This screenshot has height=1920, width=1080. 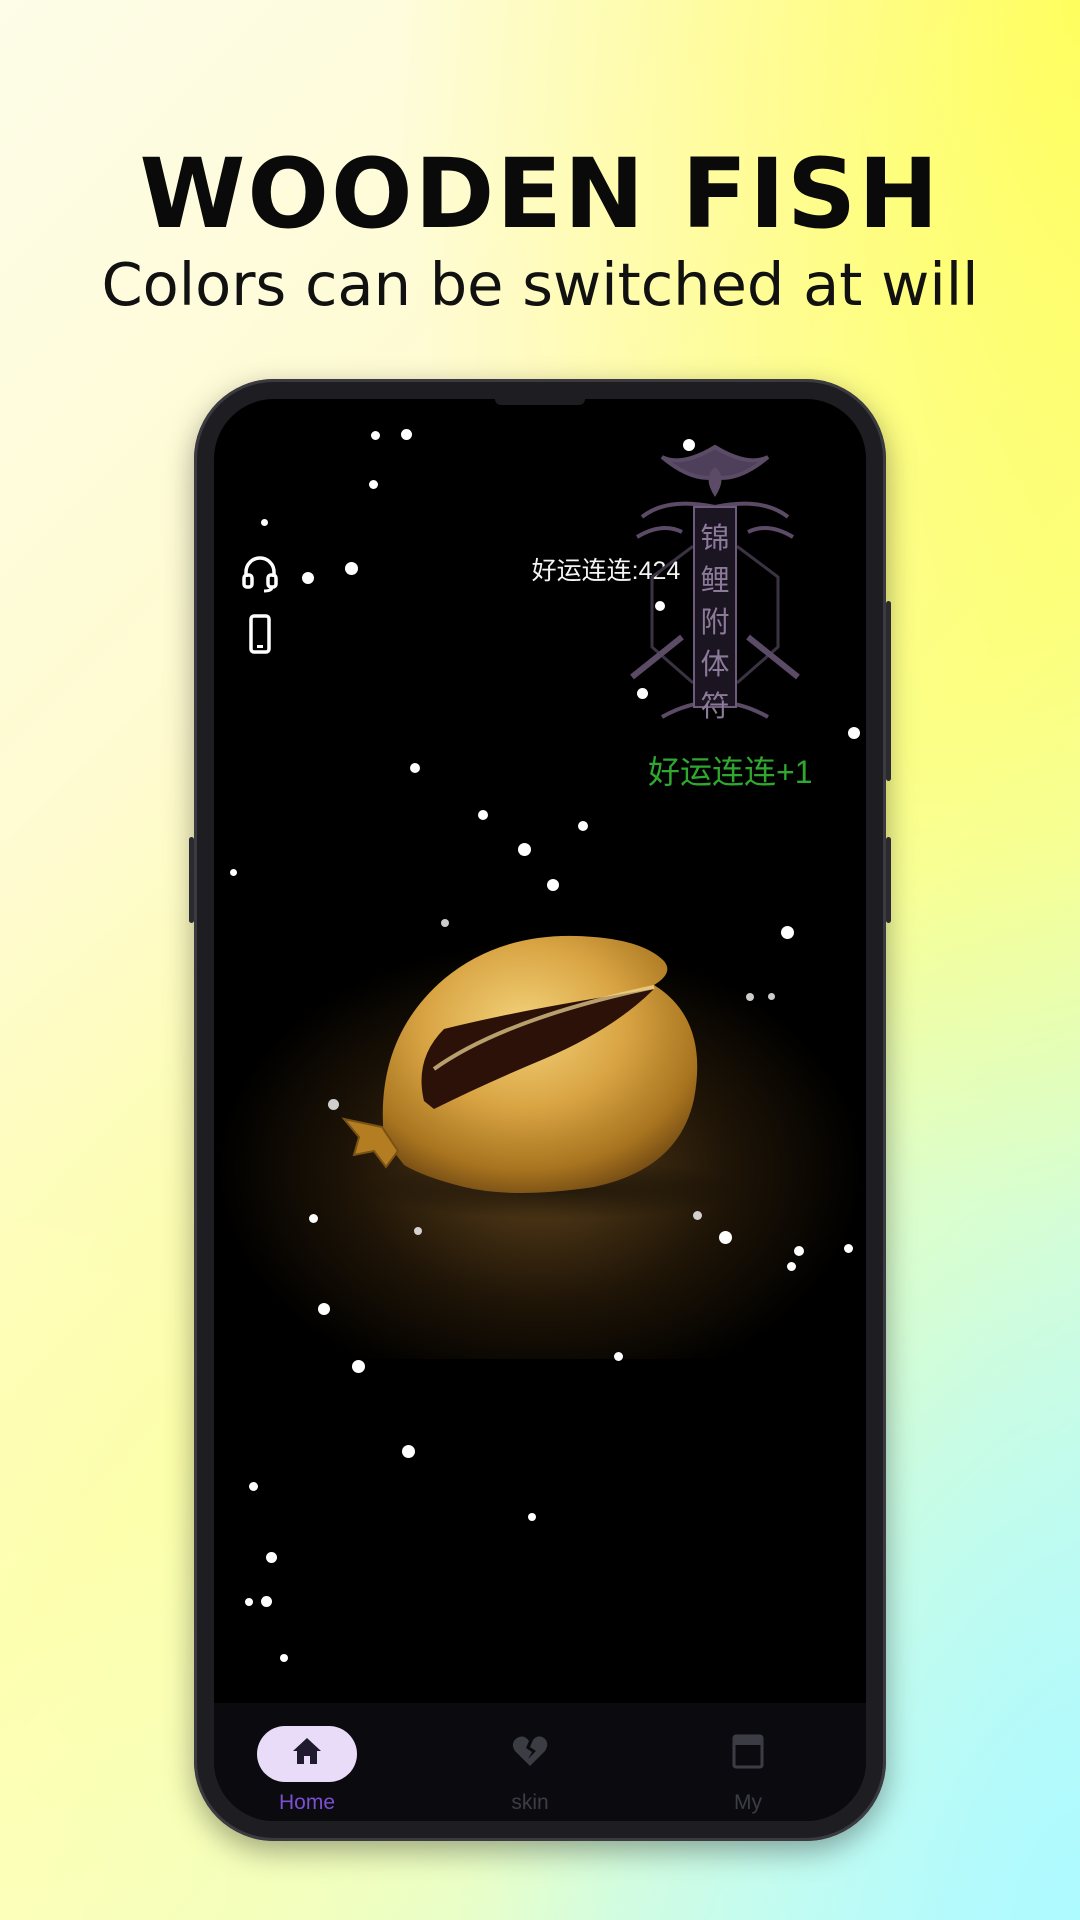 I want to click on side-button, so click(x=888, y=880).